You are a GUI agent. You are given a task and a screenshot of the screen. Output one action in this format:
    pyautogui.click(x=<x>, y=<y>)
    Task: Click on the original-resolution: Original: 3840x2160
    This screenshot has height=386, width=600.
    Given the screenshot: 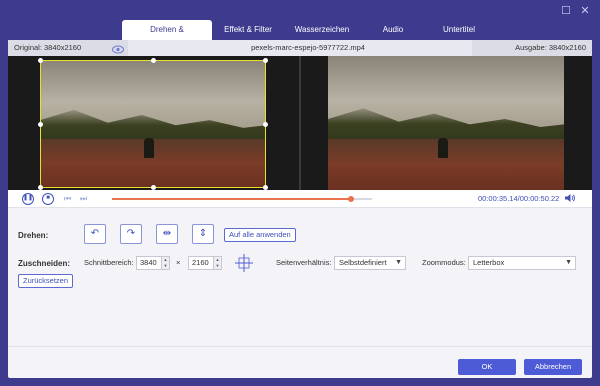 What is the action you would take?
    pyautogui.click(x=68, y=48)
    